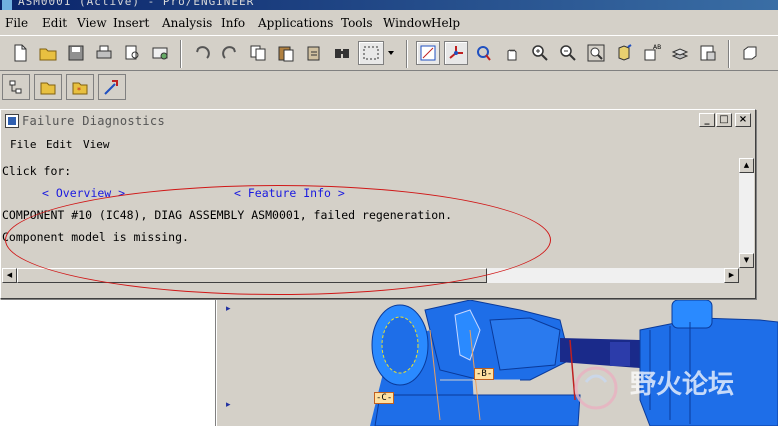 This screenshot has width=778, height=426. What do you see at coordinates (23, 144) in the screenshot?
I see `dialog-menu-file: File` at bounding box center [23, 144].